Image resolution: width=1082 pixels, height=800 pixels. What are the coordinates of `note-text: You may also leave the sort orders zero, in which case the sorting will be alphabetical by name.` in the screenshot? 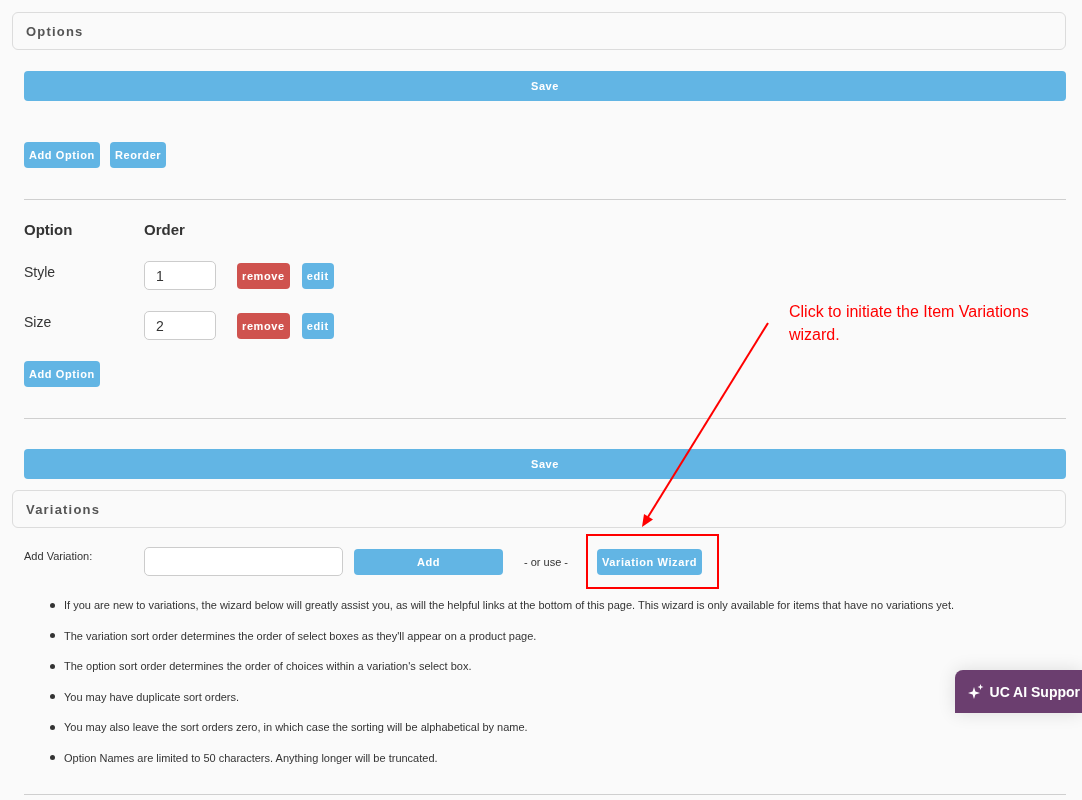 It's located at (296, 727).